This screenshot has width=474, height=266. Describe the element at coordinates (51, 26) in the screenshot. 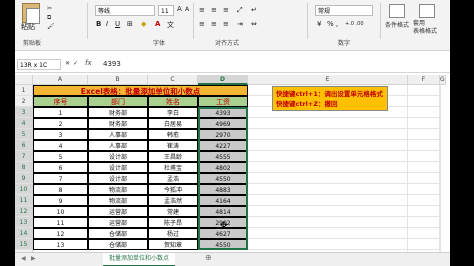

I see `format-painter-icon: 🖌` at that location.